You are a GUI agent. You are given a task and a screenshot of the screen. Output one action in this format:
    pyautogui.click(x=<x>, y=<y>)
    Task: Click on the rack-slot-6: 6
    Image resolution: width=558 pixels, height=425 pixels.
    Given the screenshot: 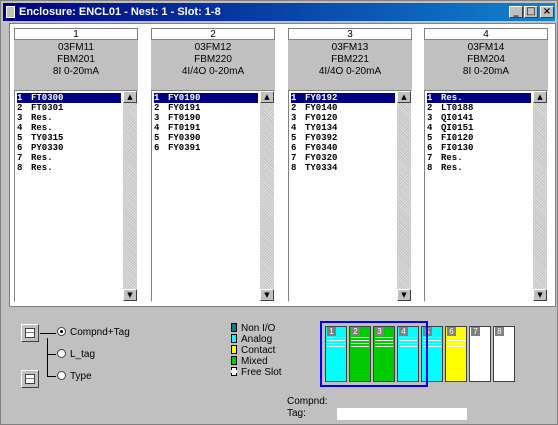 What is the action you would take?
    pyautogui.click(x=456, y=354)
    